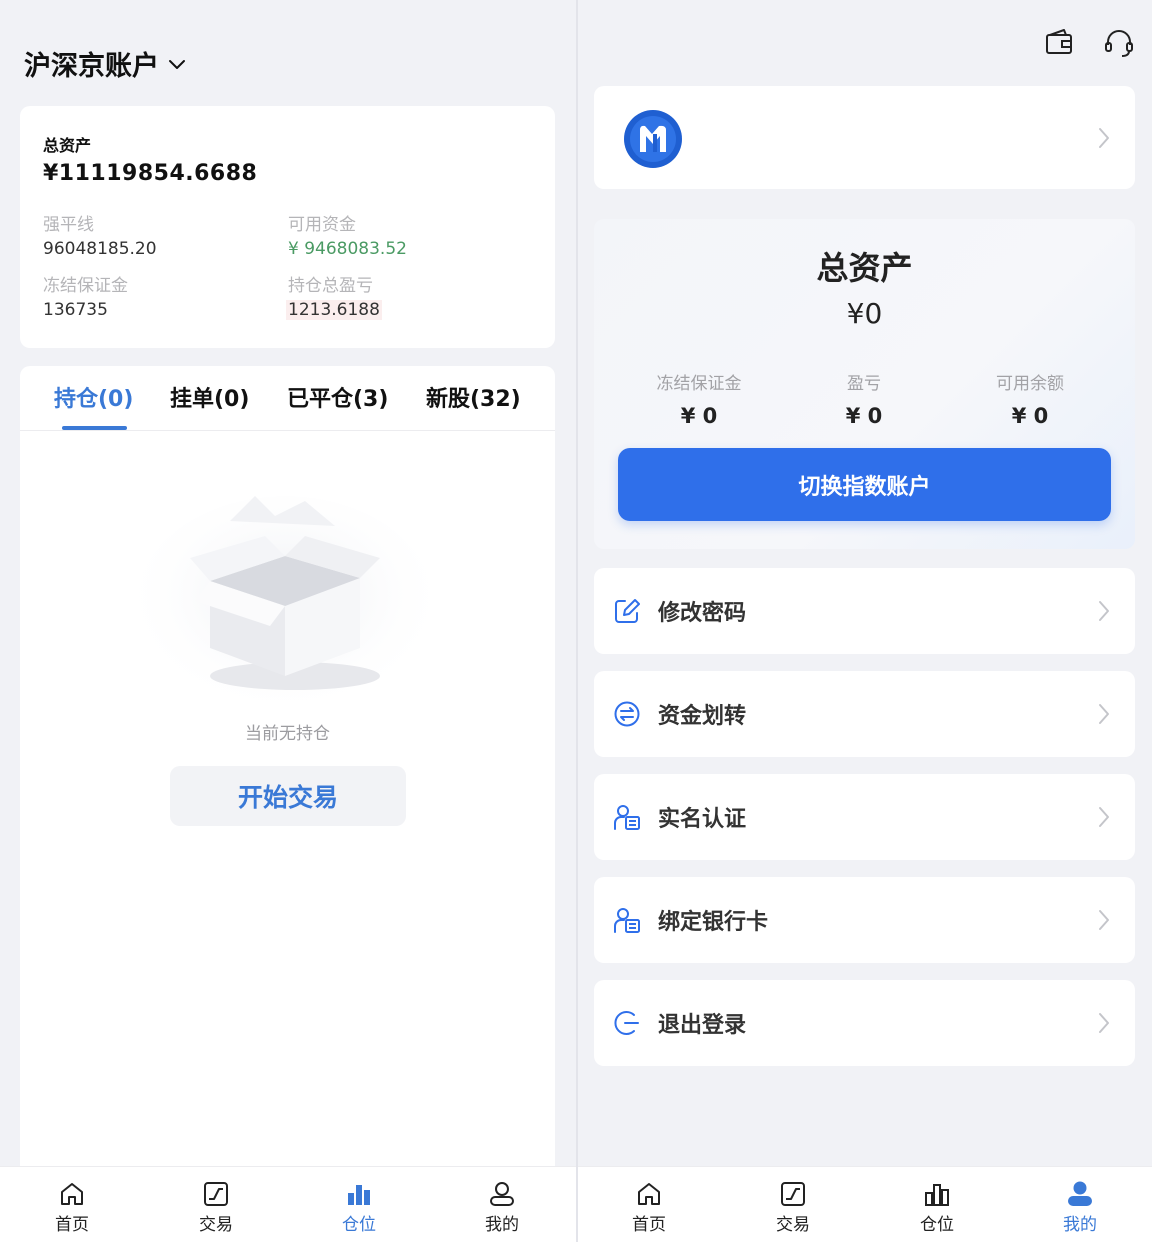 The width and height of the screenshot is (1152, 1242). I want to click on menu-bind-bank-card: 绑定银行卡, so click(864, 920).